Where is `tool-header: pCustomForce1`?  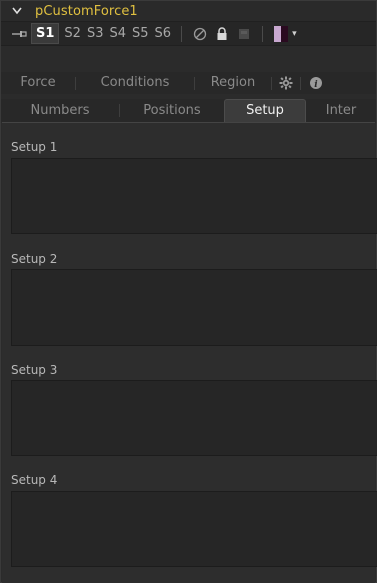
tool-header: pCustomForce1 is located at coordinates (188, 11).